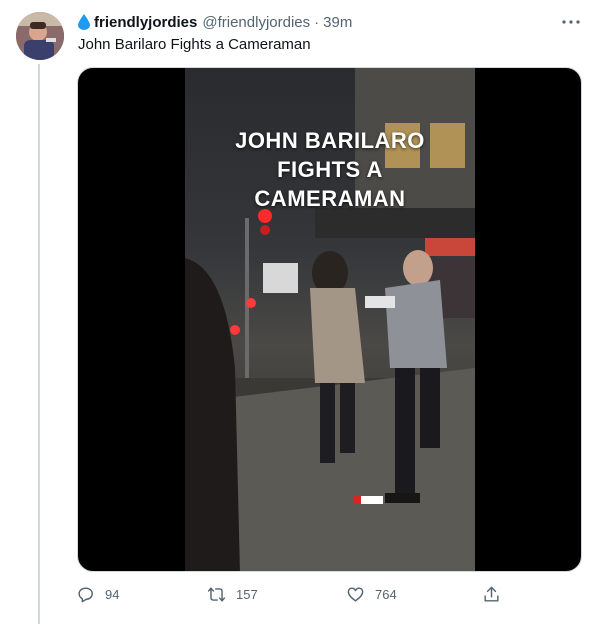 The image size is (598, 624). What do you see at coordinates (85, 595) in the screenshot?
I see `reply-icon` at bounding box center [85, 595].